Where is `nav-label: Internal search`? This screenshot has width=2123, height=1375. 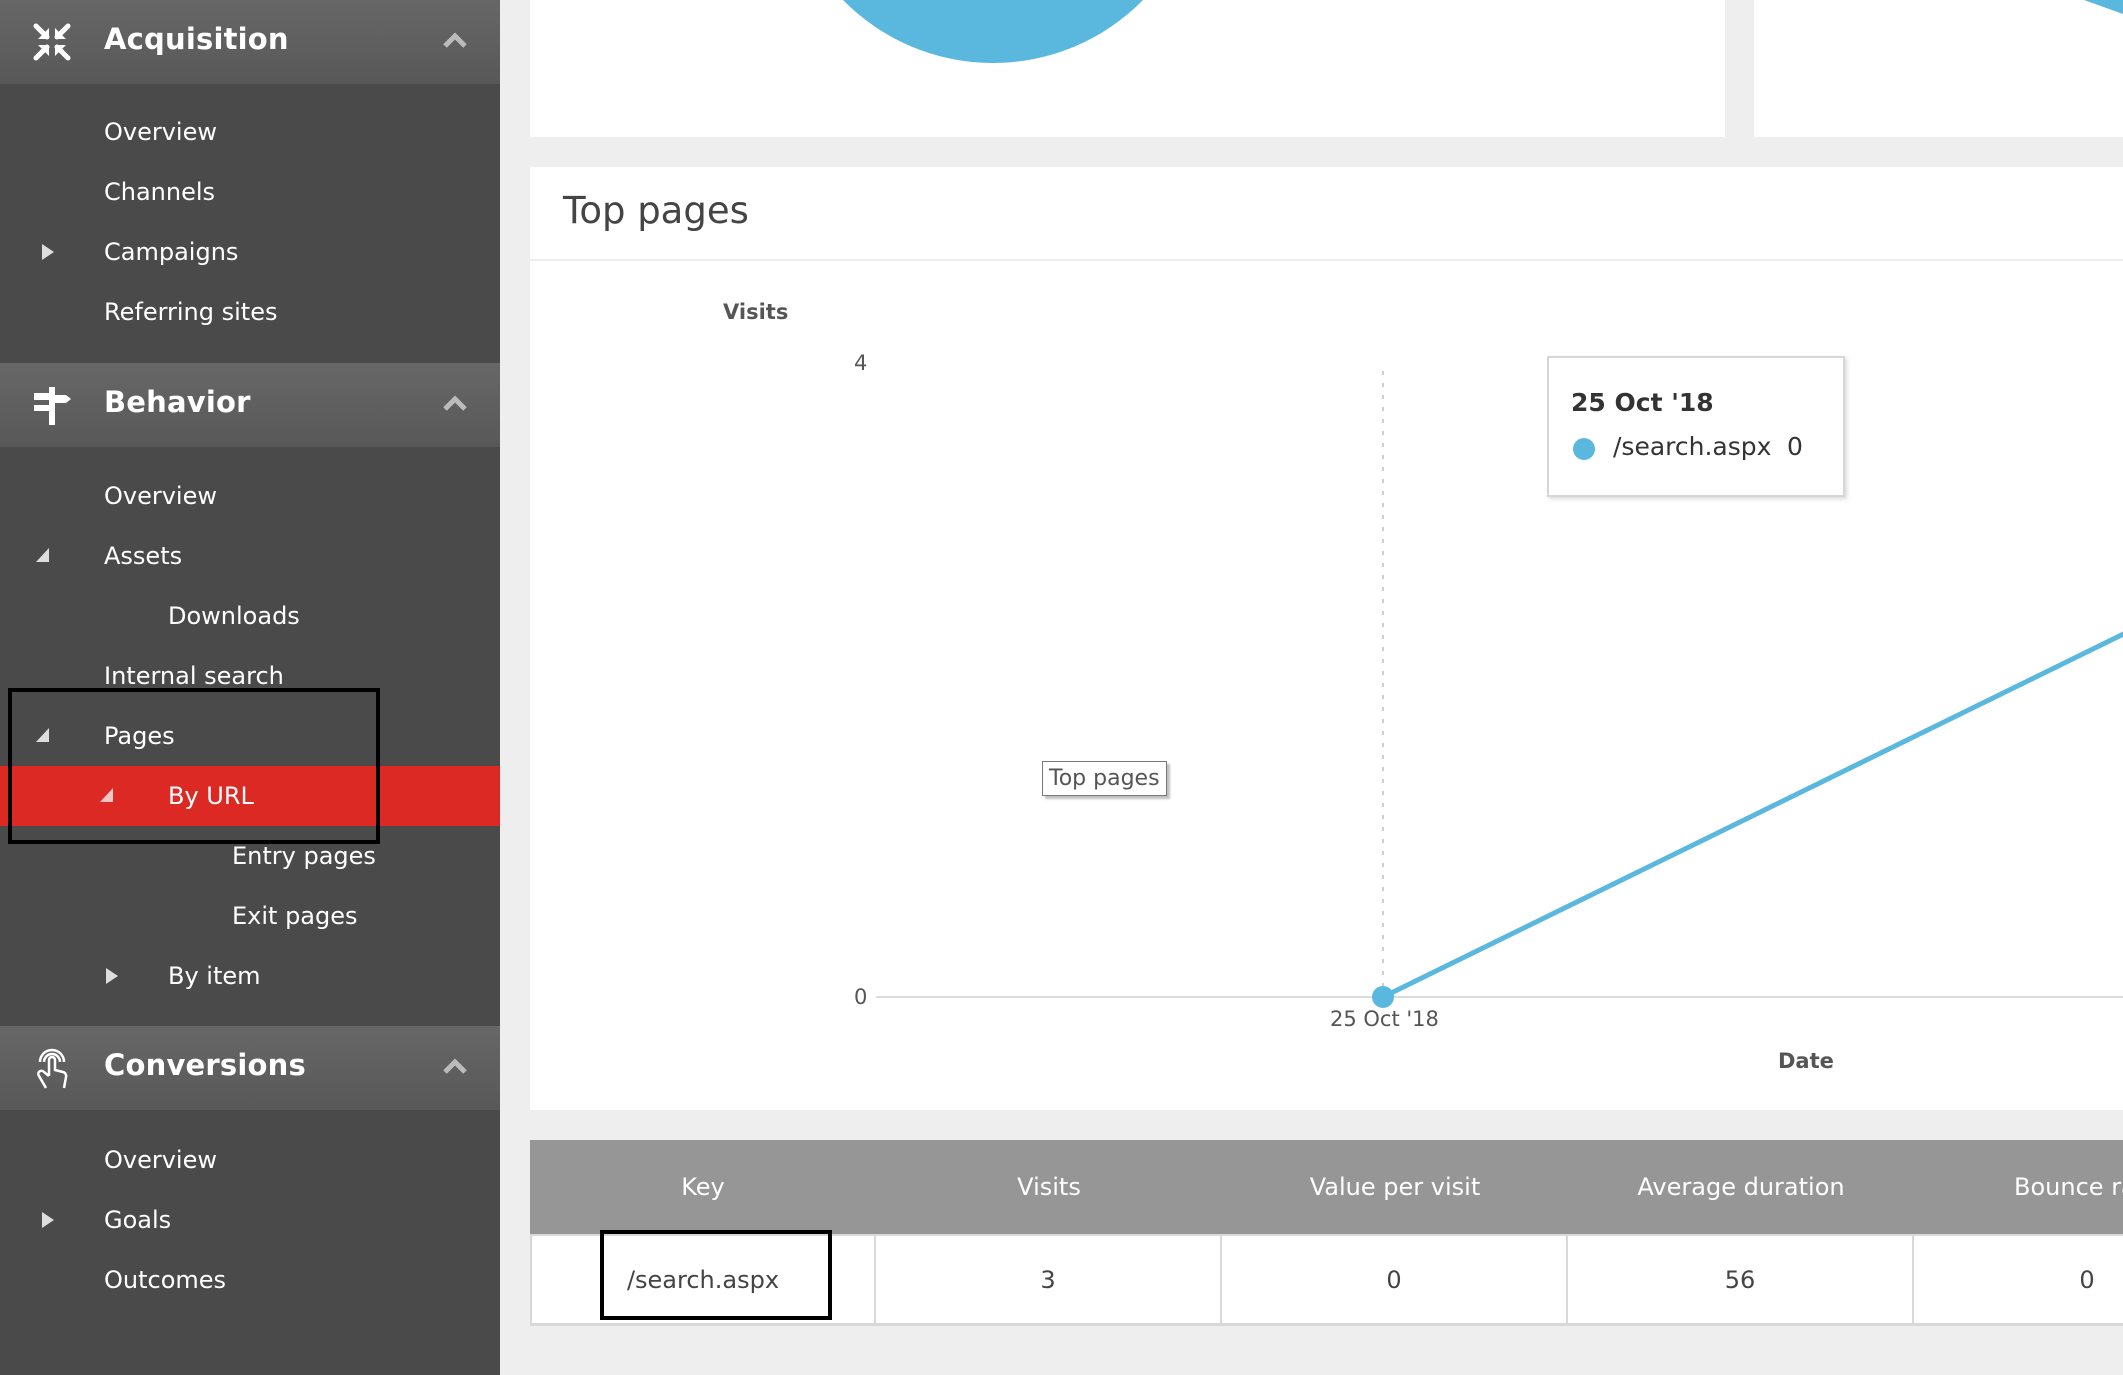 nav-label: Internal search is located at coordinates (194, 676).